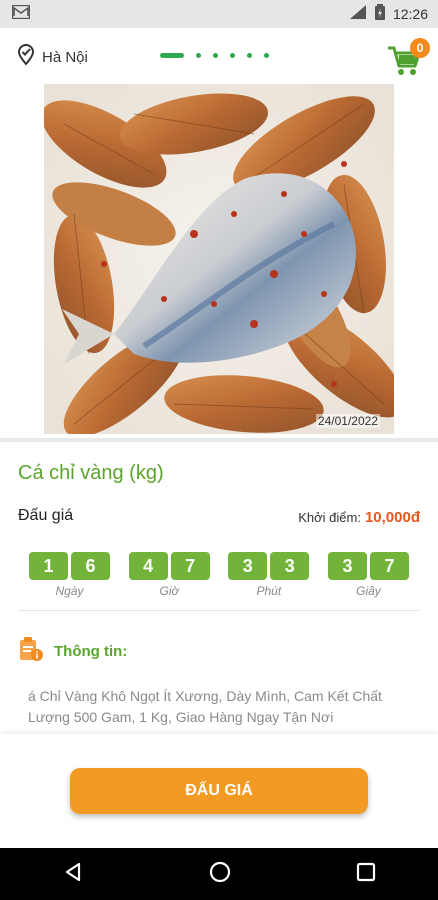 Image resolution: width=438 pixels, height=900 pixels. What do you see at coordinates (329, 517) in the screenshot?
I see `start-price-label: Khởi điểm:` at bounding box center [329, 517].